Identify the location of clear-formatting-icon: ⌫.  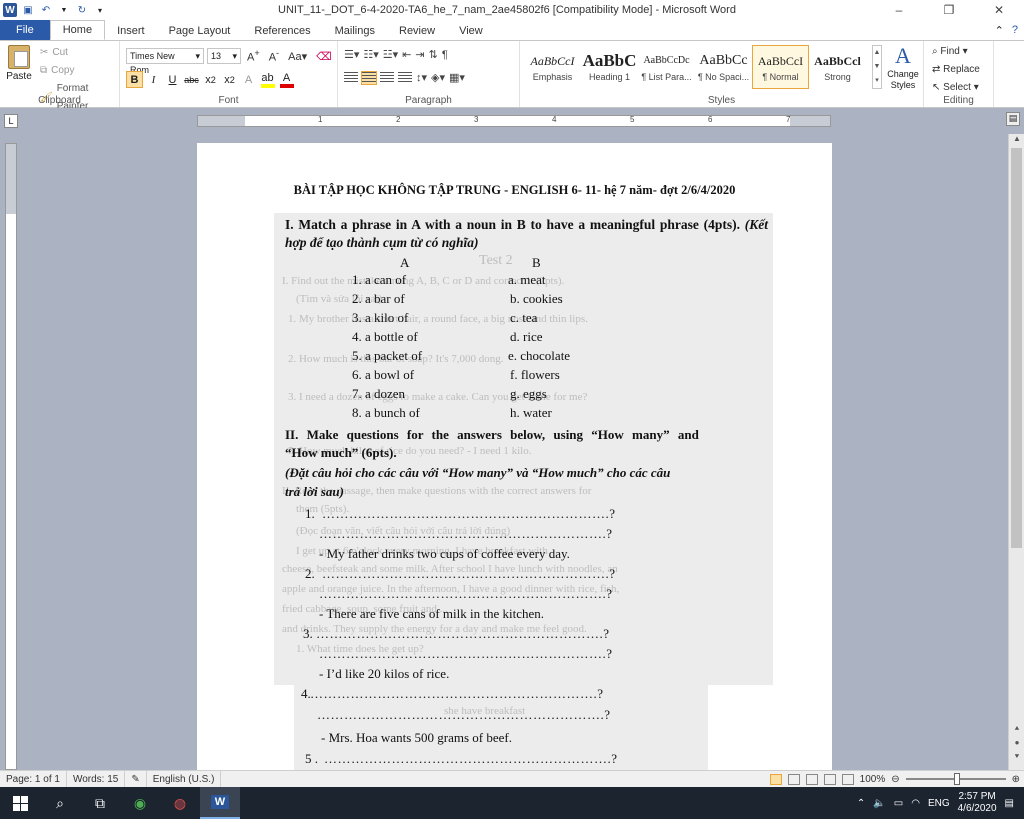
(324, 56).